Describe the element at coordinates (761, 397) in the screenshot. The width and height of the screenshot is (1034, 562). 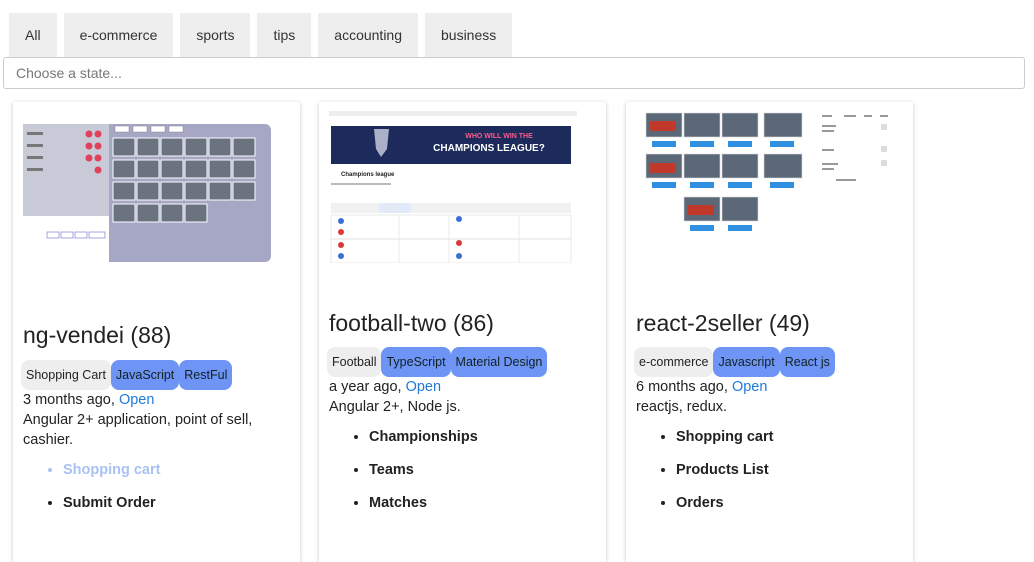
I see `project-meta: 6 months ago, Open reactjs, redux.` at that location.